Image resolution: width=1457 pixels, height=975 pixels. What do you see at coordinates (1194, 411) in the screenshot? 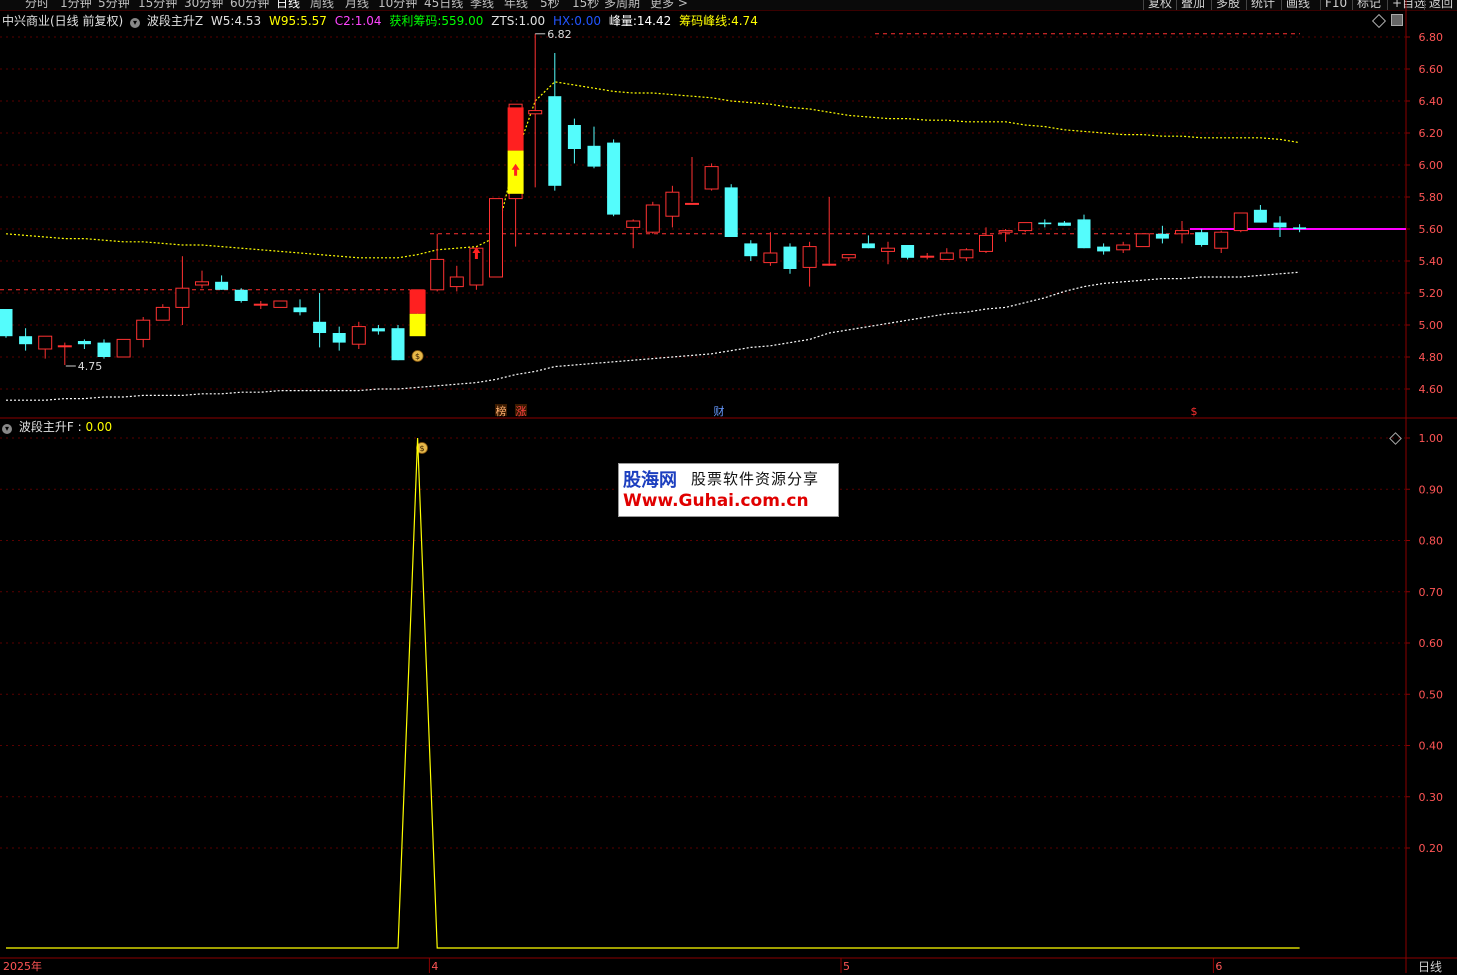
I see `event-mark-3: $` at bounding box center [1194, 411].